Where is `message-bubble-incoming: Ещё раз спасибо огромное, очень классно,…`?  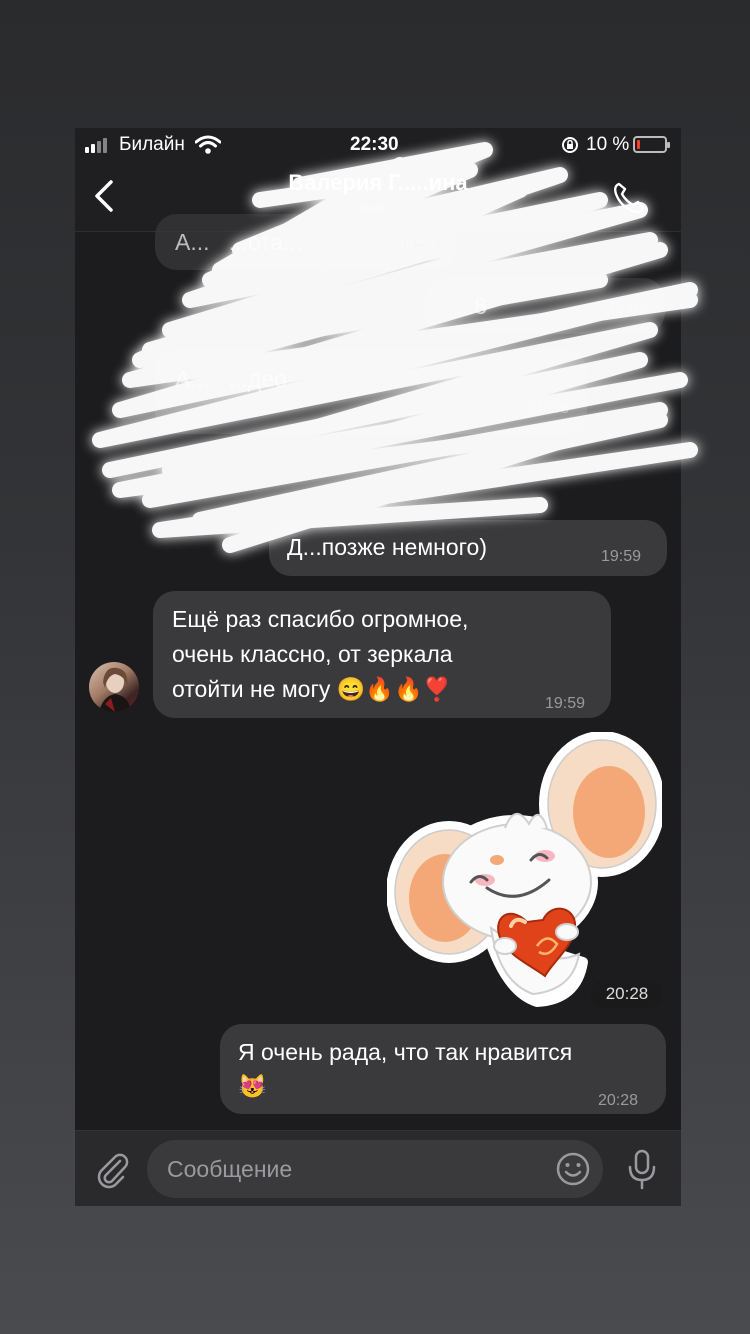 message-bubble-incoming: Ещё раз спасибо огромное, очень классно,… is located at coordinates (382, 654).